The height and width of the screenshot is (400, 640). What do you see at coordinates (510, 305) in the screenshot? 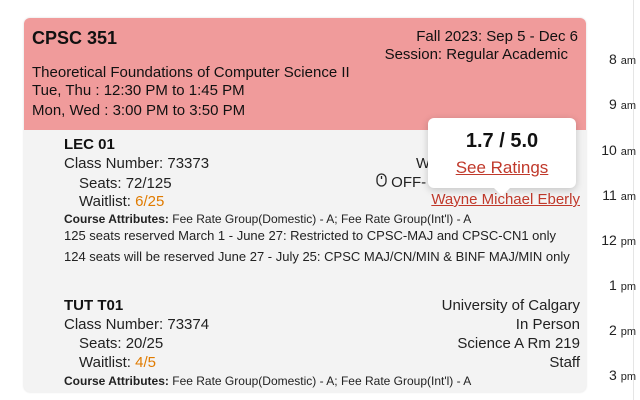
I see `campus: University of Calgary` at bounding box center [510, 305].